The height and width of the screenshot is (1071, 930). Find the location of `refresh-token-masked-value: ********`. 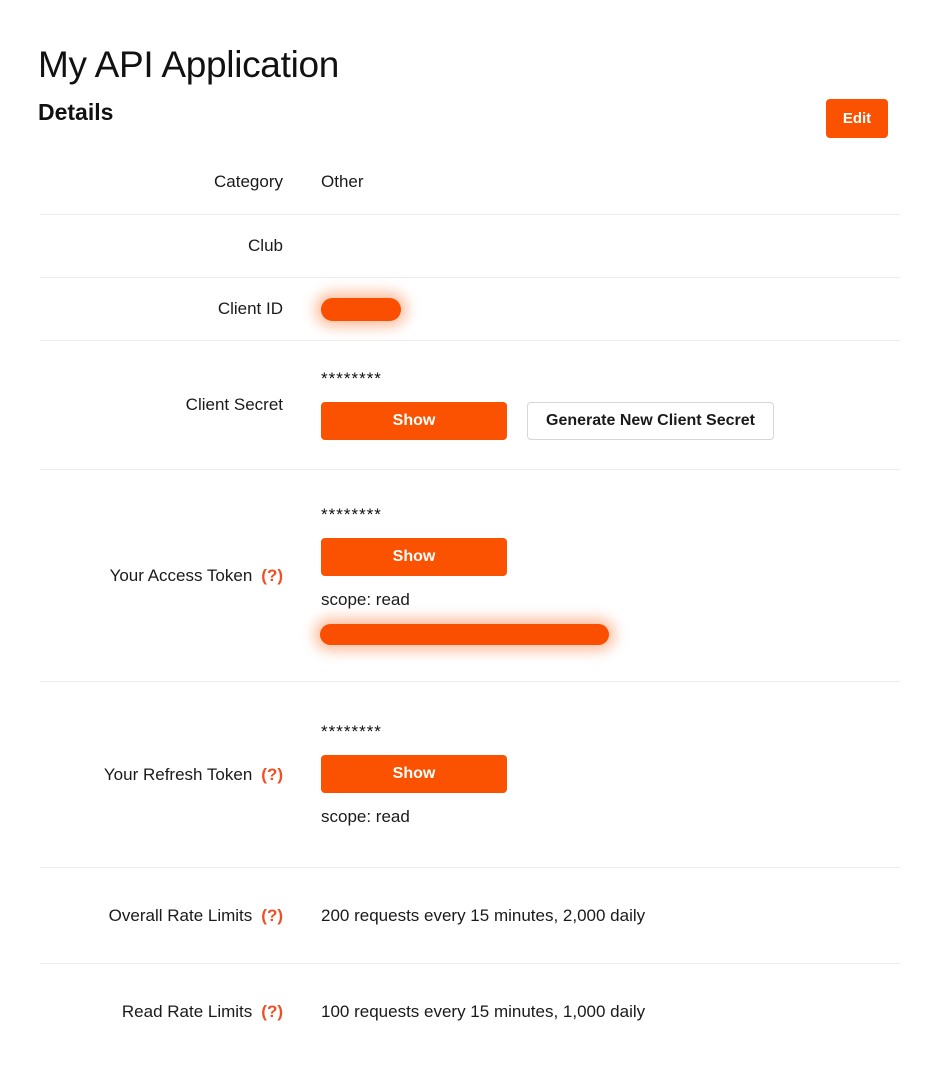

refresh-token-masked-value: ******** is located at coordinates (351, 731).